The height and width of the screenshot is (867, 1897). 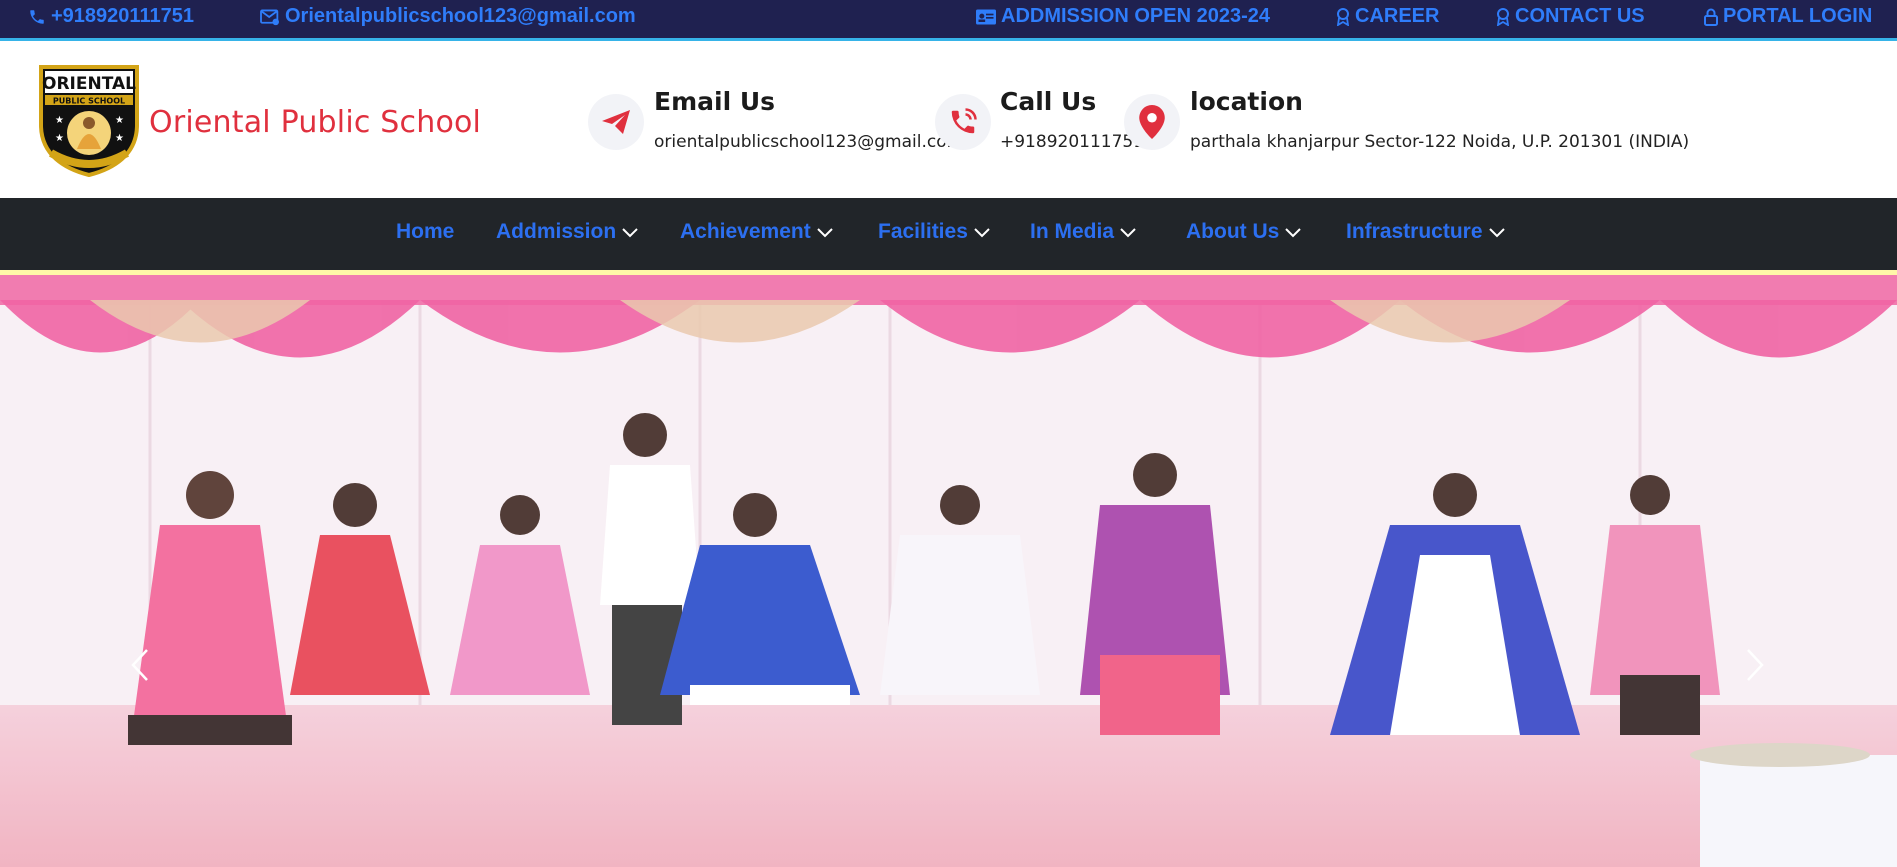 I want to click on nav-addmission: Addmission, so click(x=567, y=232).